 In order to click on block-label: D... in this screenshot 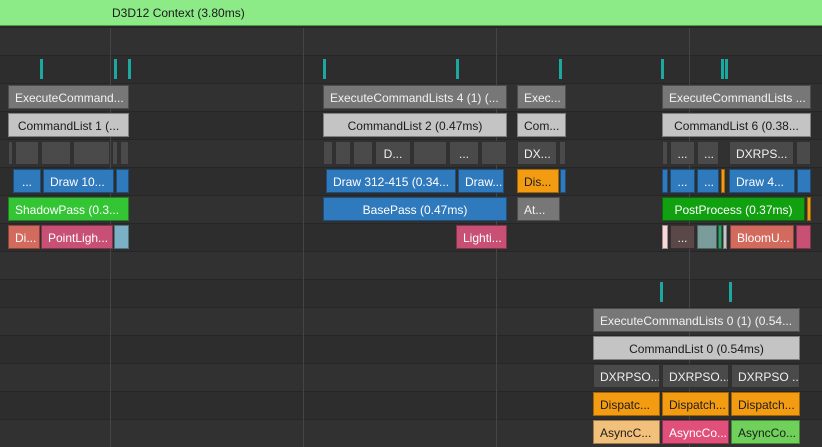, I will do `click(393, 154)`.